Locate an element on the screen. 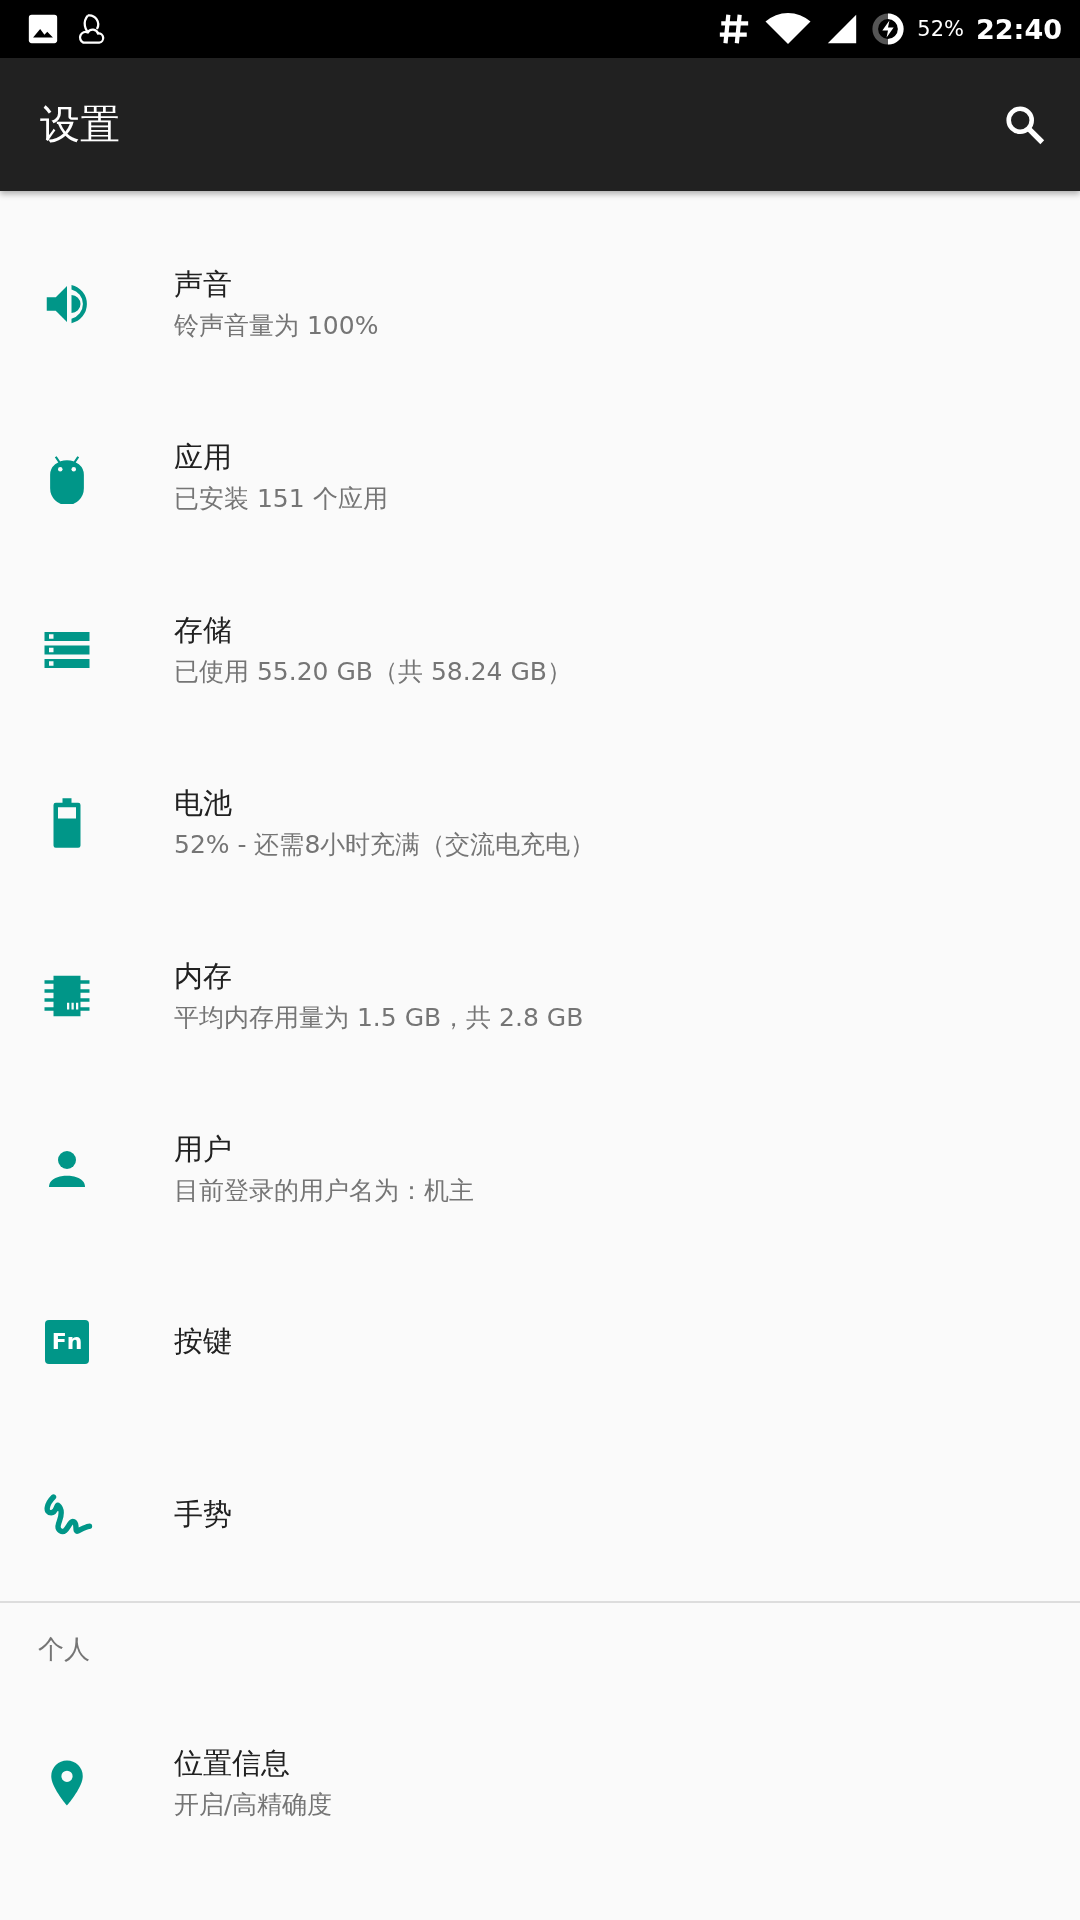 This screenshot has height=1920, width=1080. settings-item: Fn 按键 is located at coordinates (540, 1341).